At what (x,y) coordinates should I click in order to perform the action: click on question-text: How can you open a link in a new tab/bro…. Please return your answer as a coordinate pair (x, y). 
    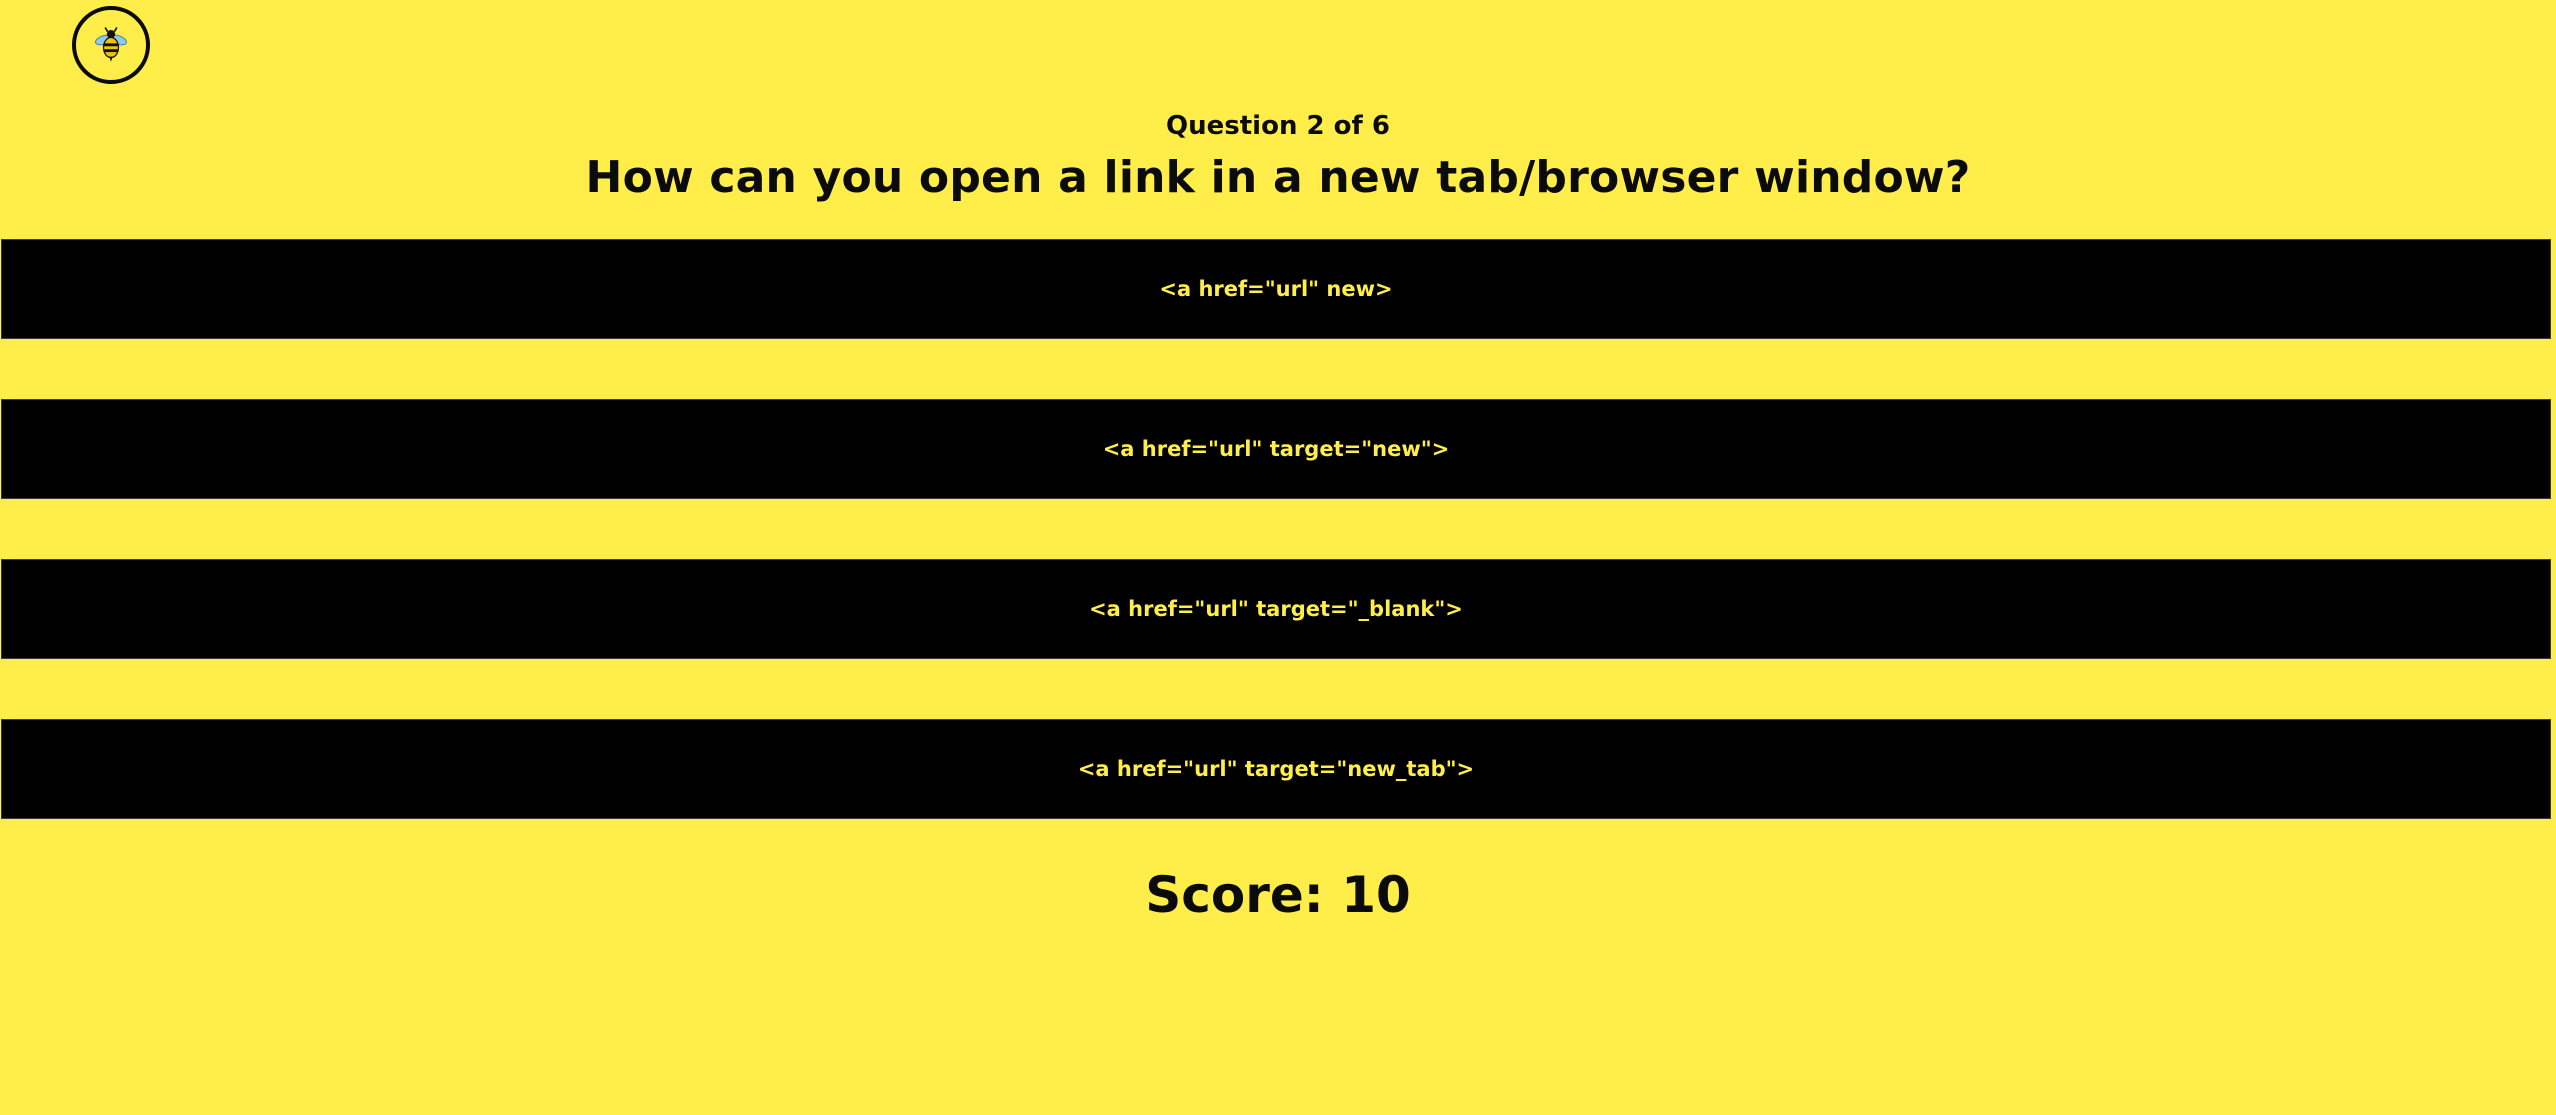
    Looking at the image, I should click on (1278, 177).